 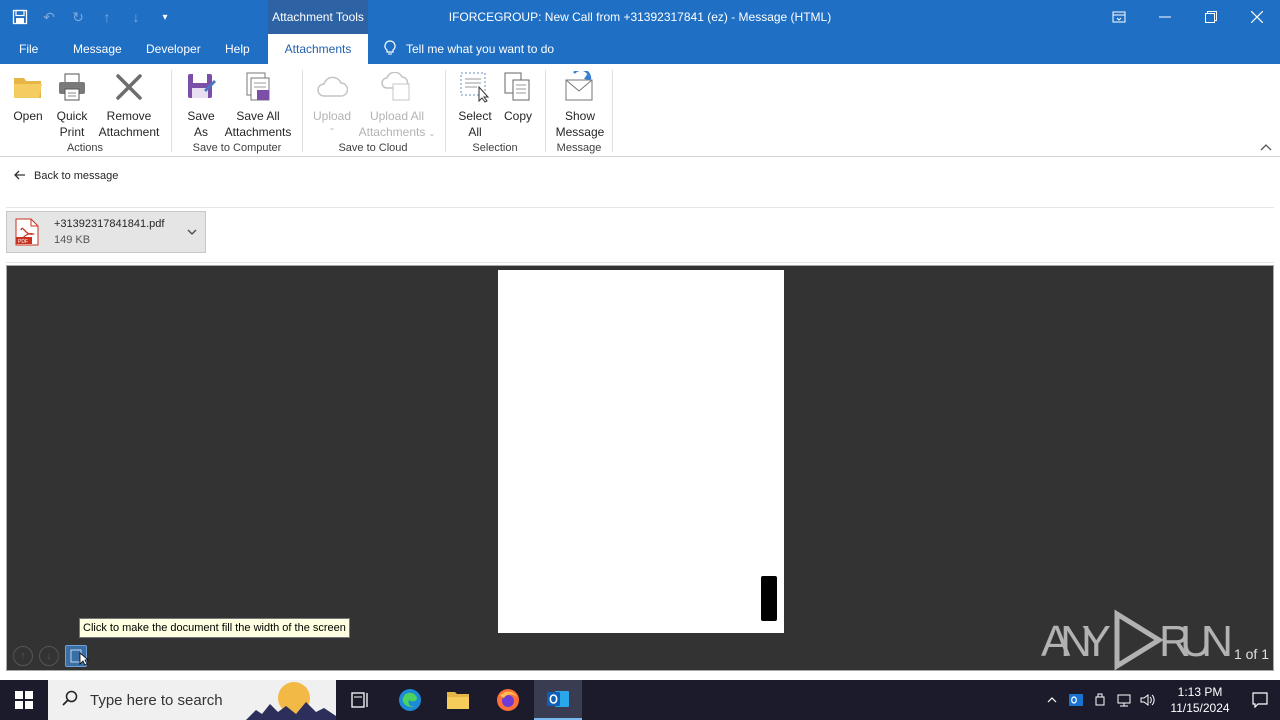 I want to click on save-as-label-1: Save, so click(x=201, y=116).